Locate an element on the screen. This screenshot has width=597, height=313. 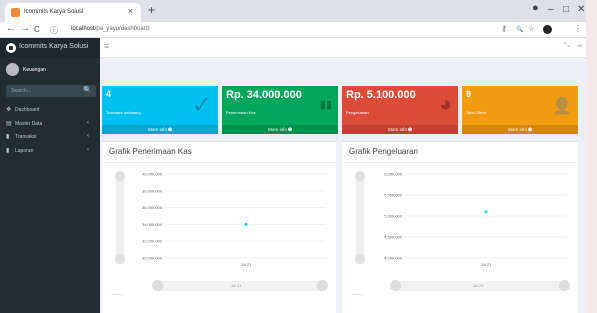
y-tick-label: 4,500,000 is located at coordinates (393, 237).